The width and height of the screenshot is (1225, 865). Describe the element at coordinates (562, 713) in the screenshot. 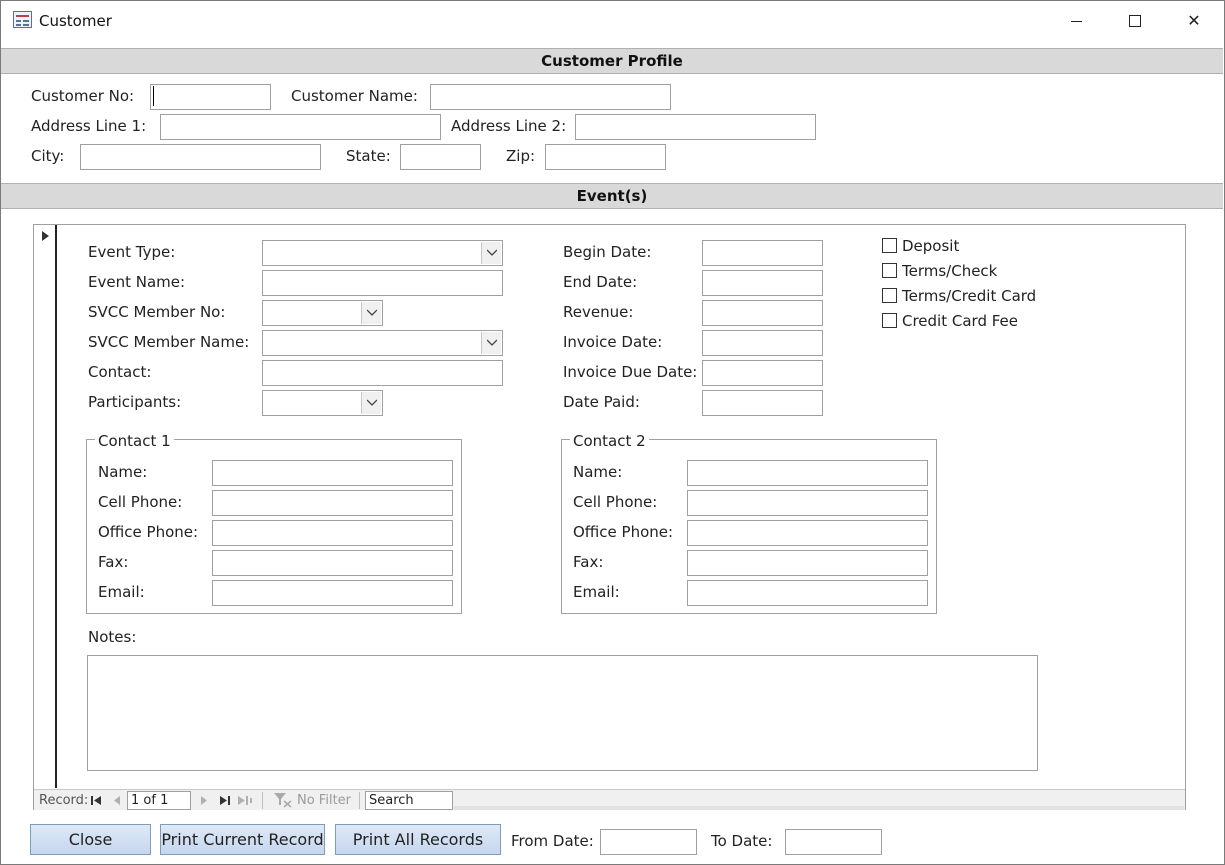

I see `notes-field` at that location.